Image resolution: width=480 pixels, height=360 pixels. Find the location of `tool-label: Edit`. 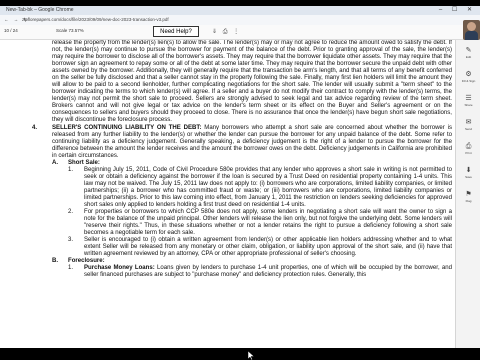

tool-label: Edit is located at coordinates (468, 57).